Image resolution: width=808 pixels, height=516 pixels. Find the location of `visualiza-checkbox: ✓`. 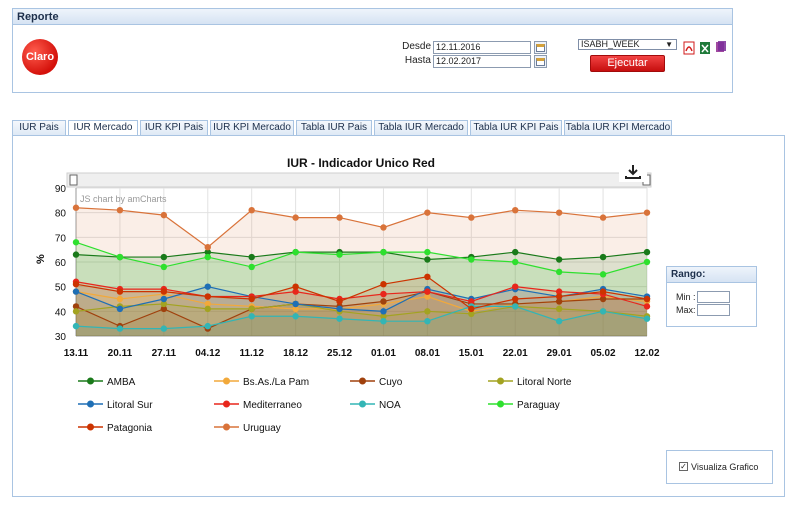

visualiza-checkbox: ✓ is located at coordinates (683, 466).